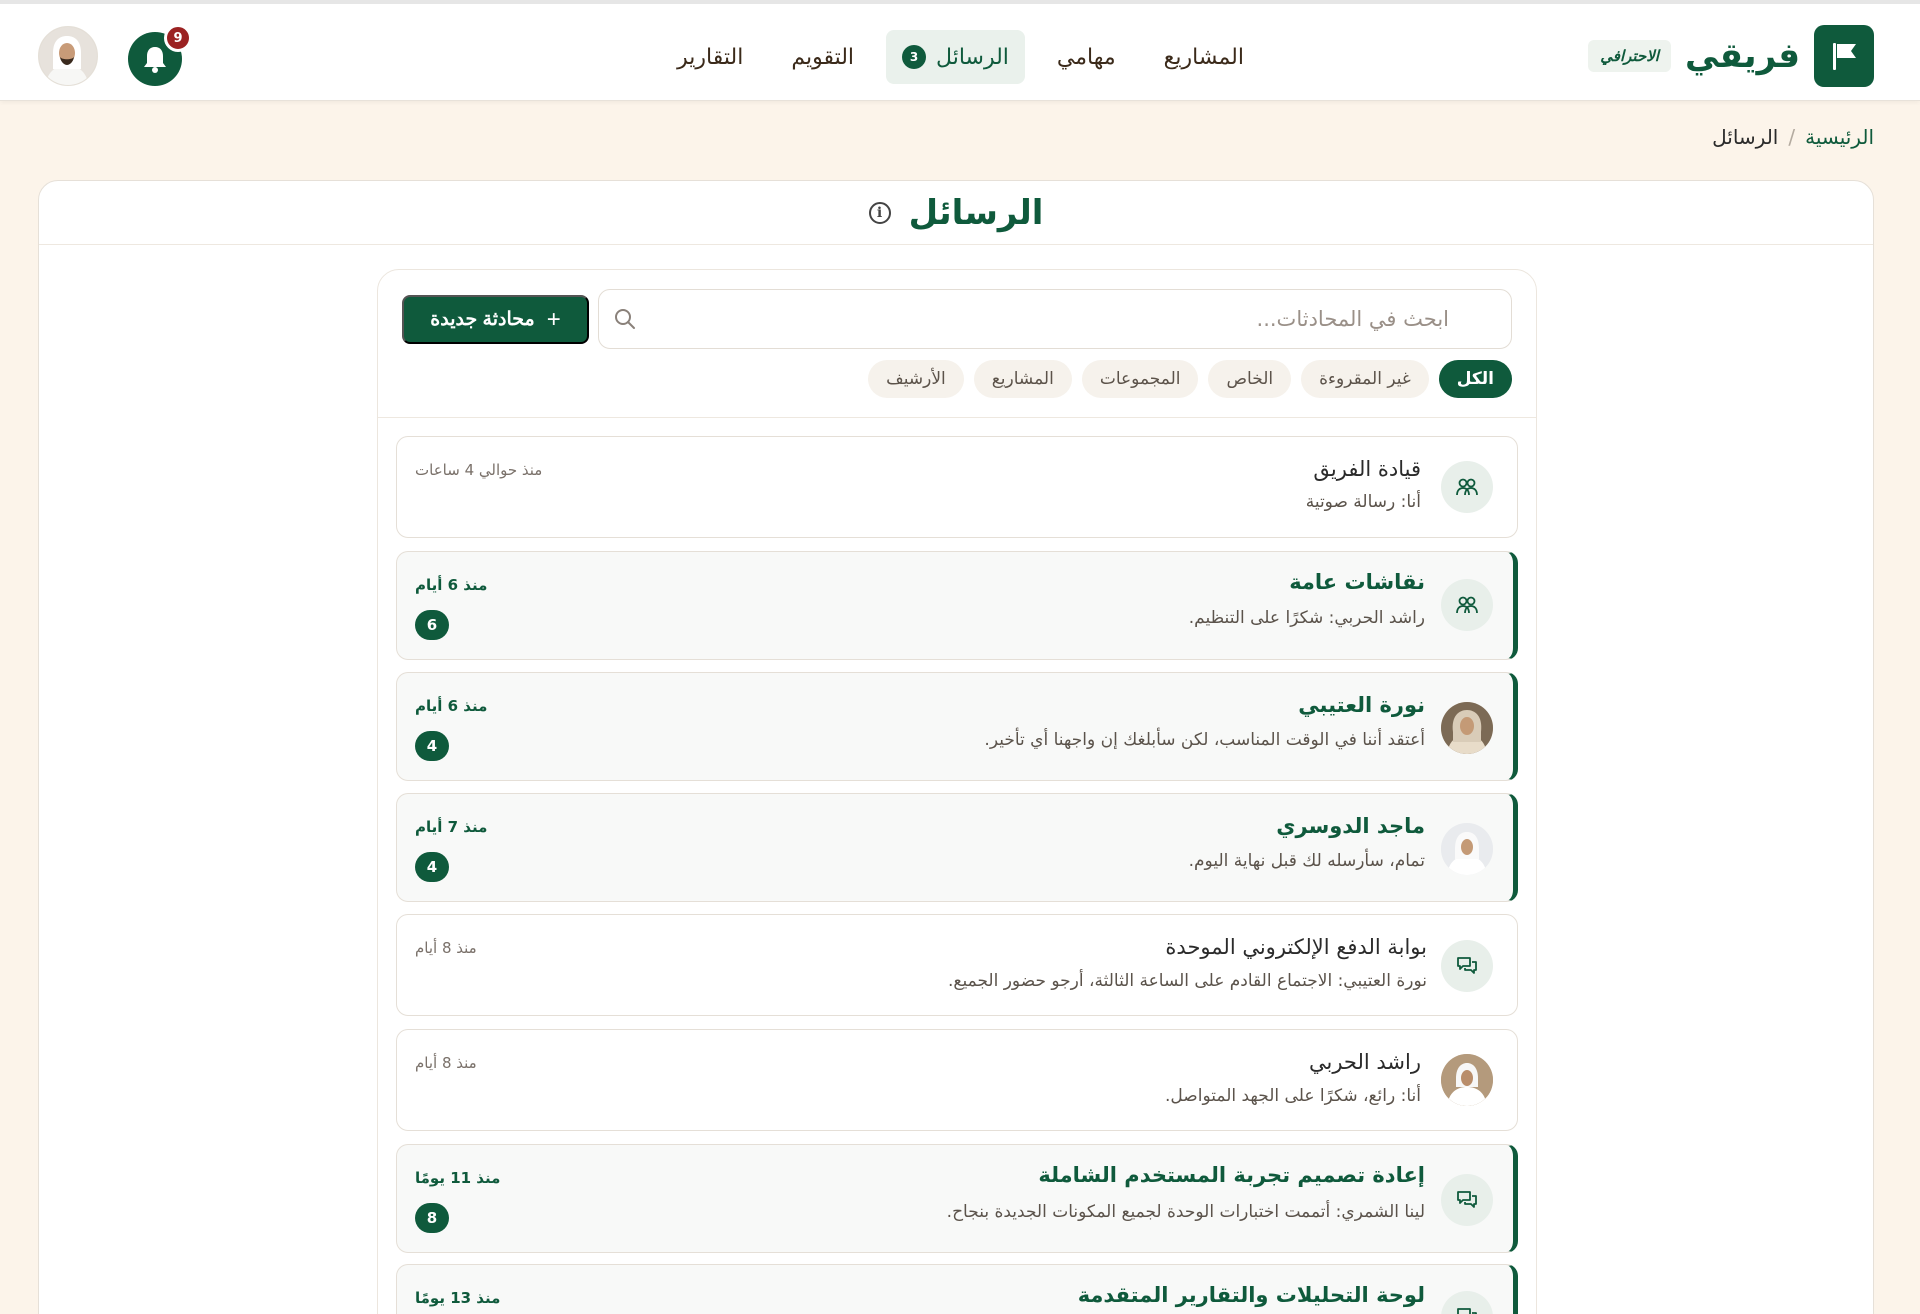 This screenshot has height=1314, width=1920. I want to click on conversation-time: منذ حوالي 4 ساعات, so click(479, 470).